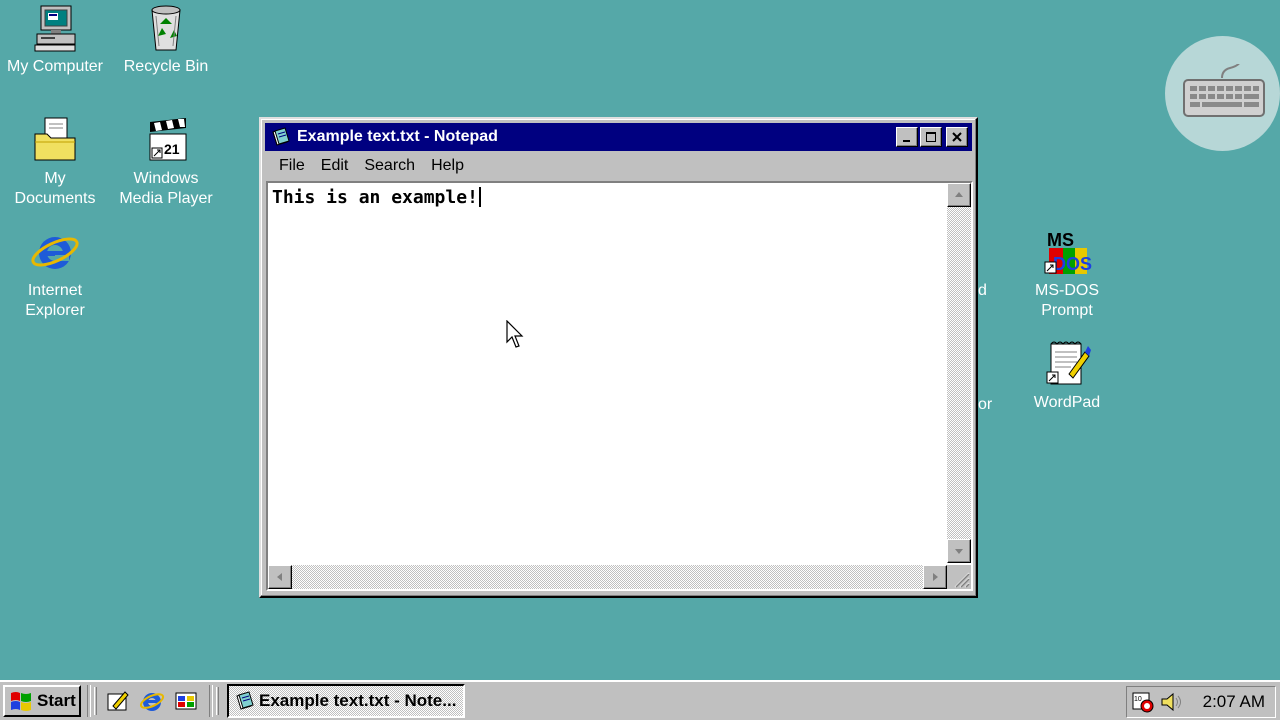  I want to click on hidden-icon-label: d, so click(982, 290).